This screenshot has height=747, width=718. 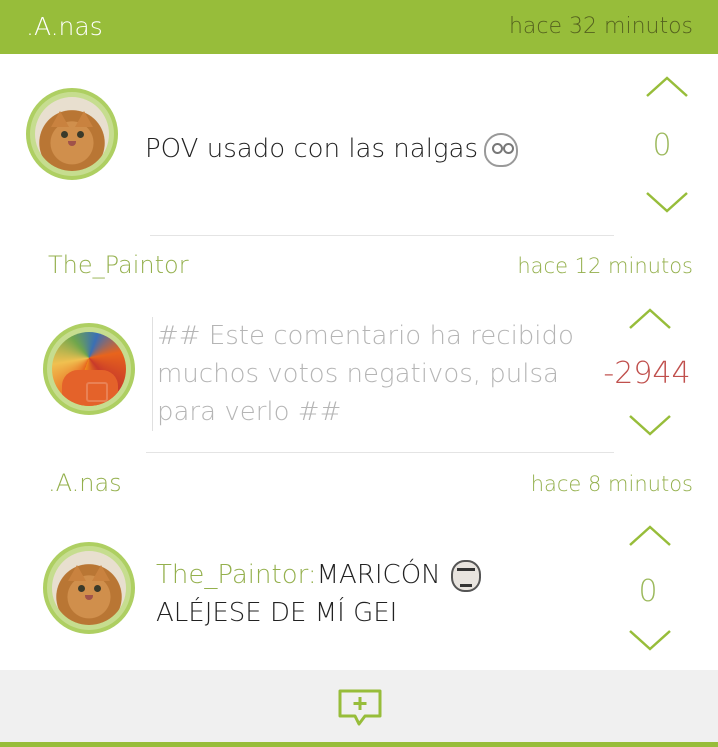 What do you see at coordinates (359, 27) in the screenshot?
I see `post-header: .A.nas hace 32 minutos` at bounding box center [359, 27].